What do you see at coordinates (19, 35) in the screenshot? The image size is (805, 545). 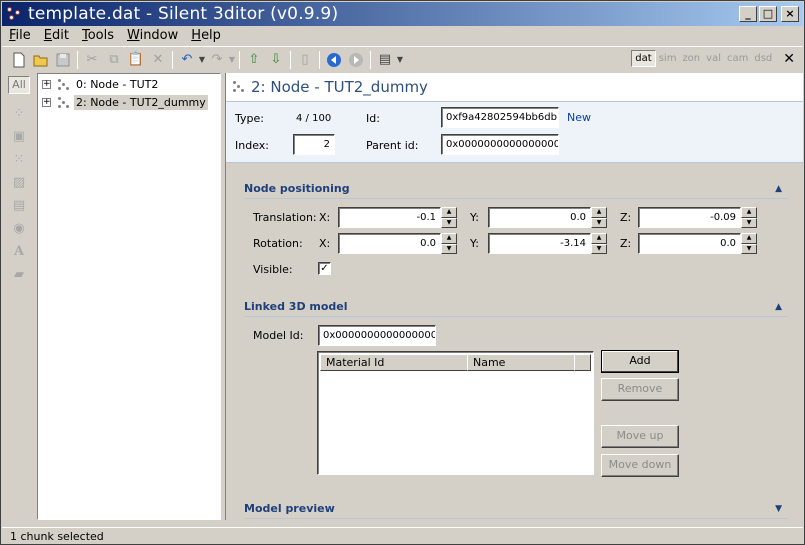 I see `menu-file: File` at bounding box center [19, 35].